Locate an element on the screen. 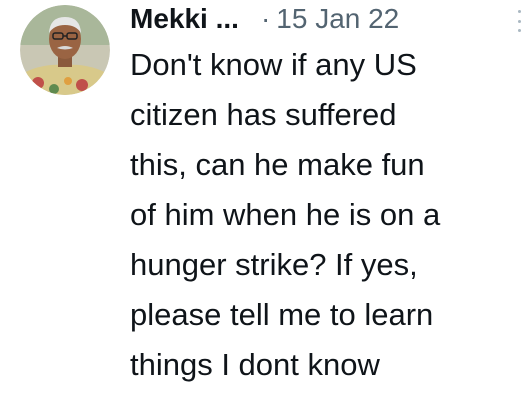 The width and height of the screenshot is (524, 400). avatar is located at coordinates (65, 50).